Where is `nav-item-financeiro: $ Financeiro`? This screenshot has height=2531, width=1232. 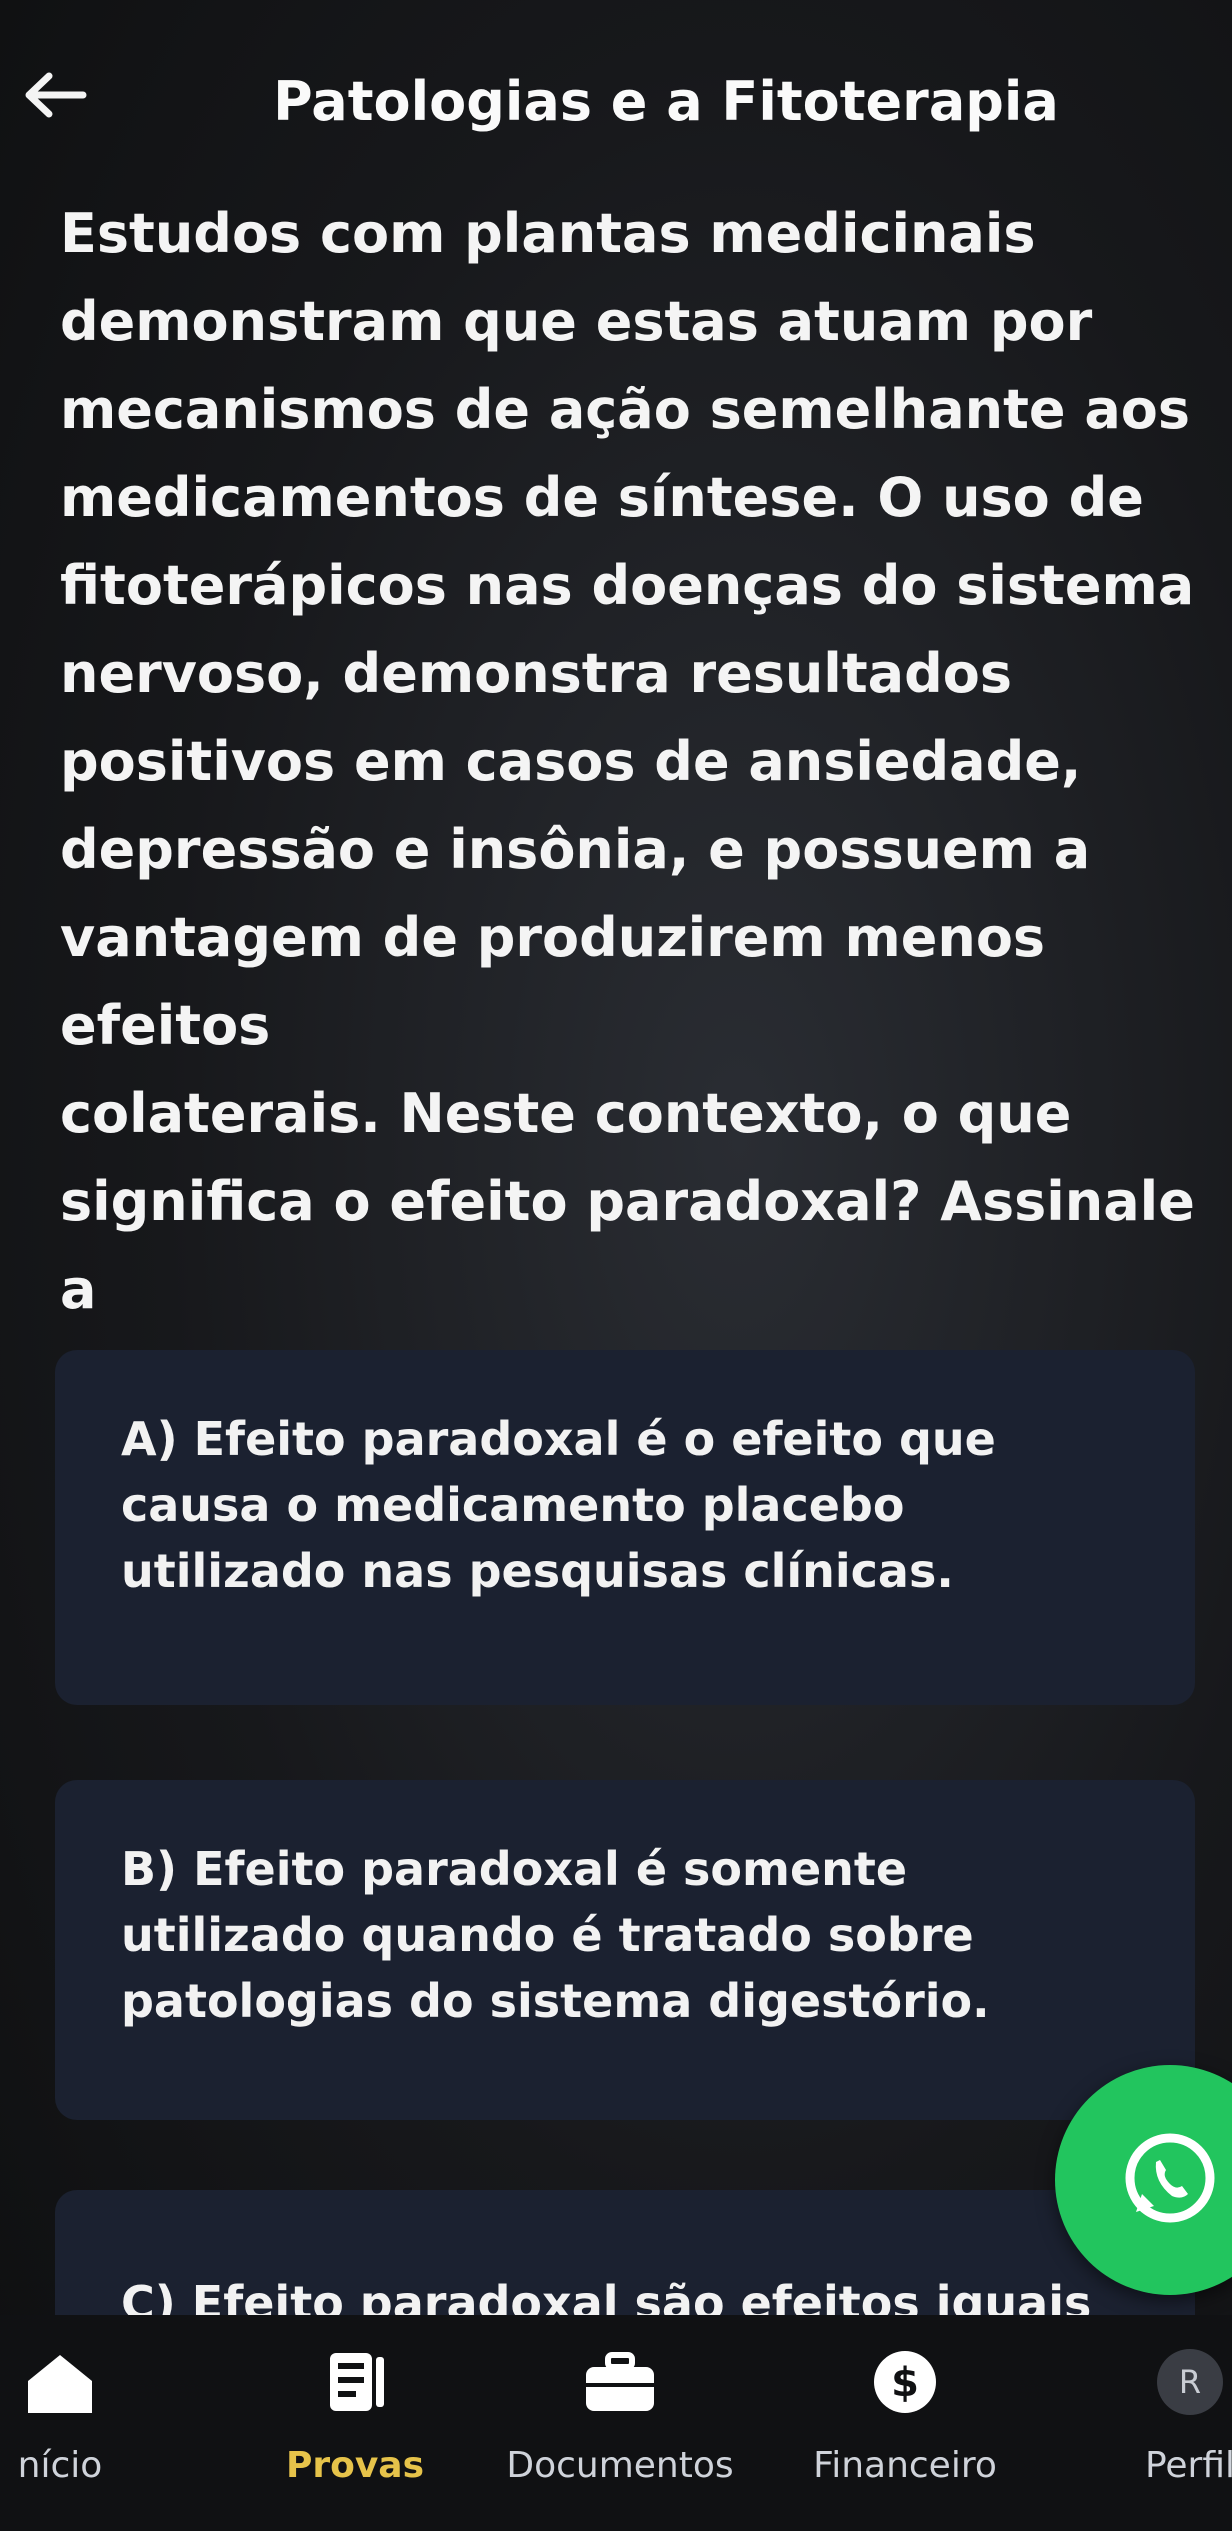
nav-item-financeiro: $ Financeiro is located at coordinates (905, 2423).